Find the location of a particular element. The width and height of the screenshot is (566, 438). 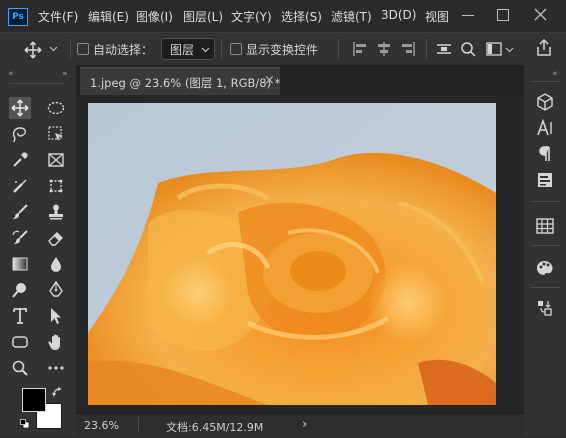

eyedropper-tool is located at coordinates (20, 160).